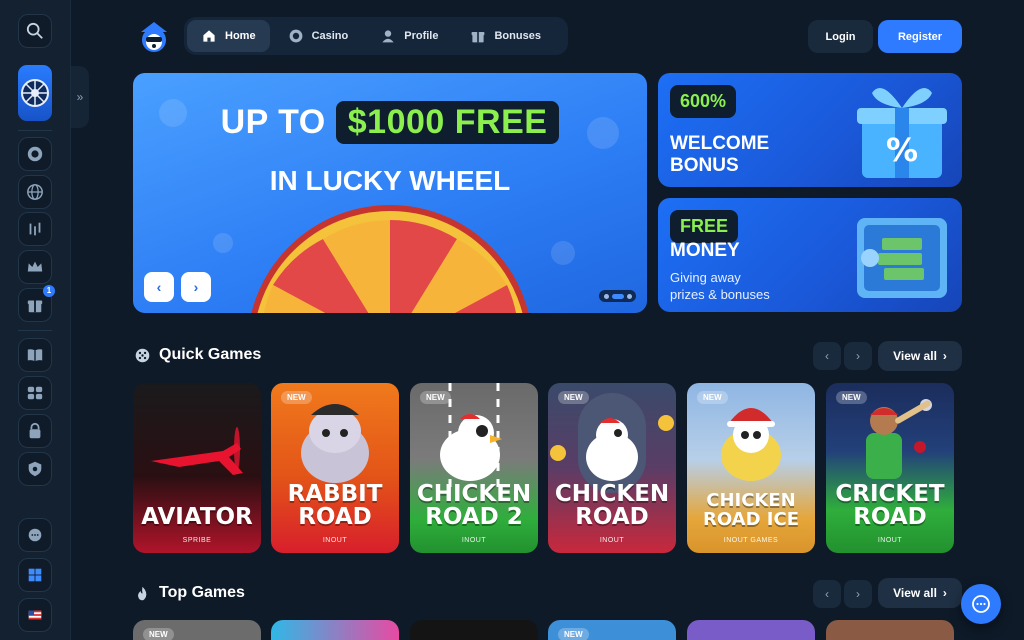 The width and height of the screenshot is (1024, 640). Describe the element at coordinates (197, 451) in the screenshot. I see `plane-image` at that location.